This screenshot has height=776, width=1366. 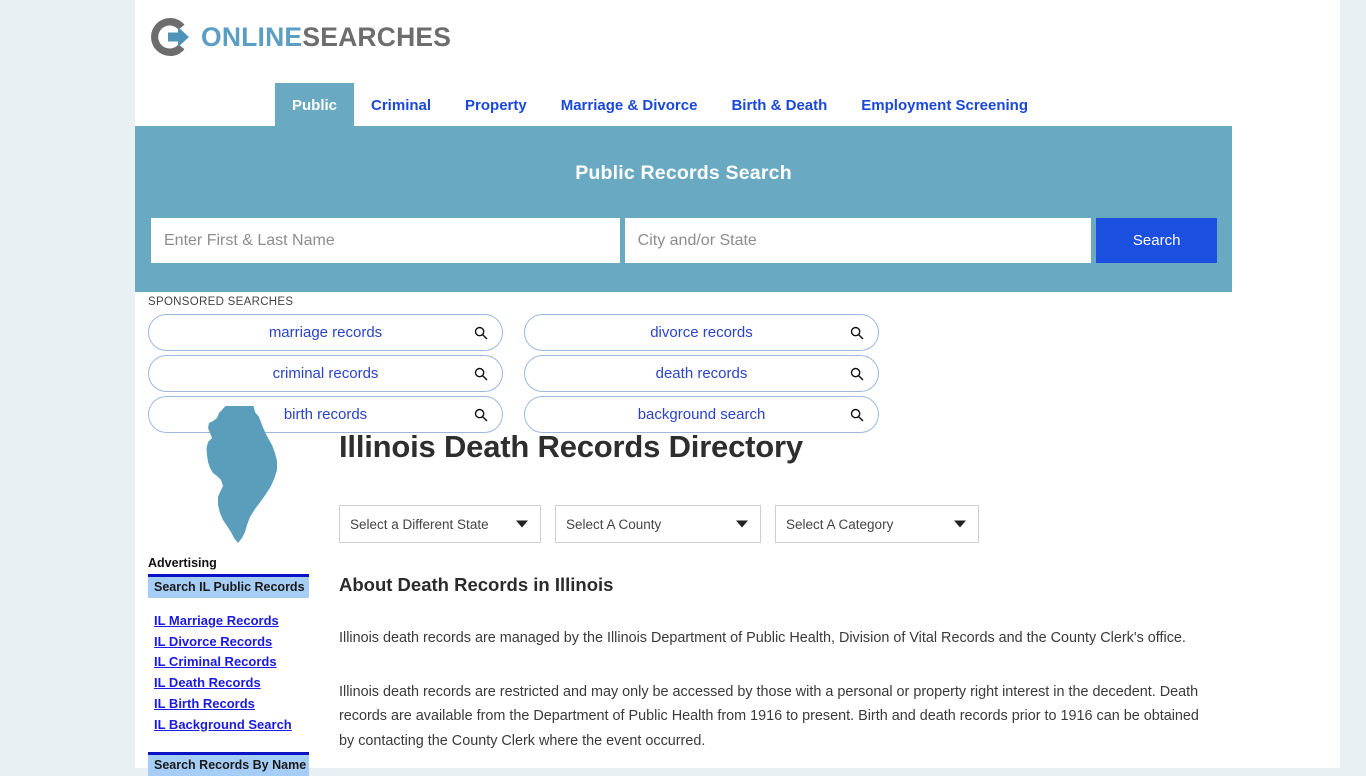 I want to click on sponsored-pill-death-records: death records, so click(x=701, y=373).